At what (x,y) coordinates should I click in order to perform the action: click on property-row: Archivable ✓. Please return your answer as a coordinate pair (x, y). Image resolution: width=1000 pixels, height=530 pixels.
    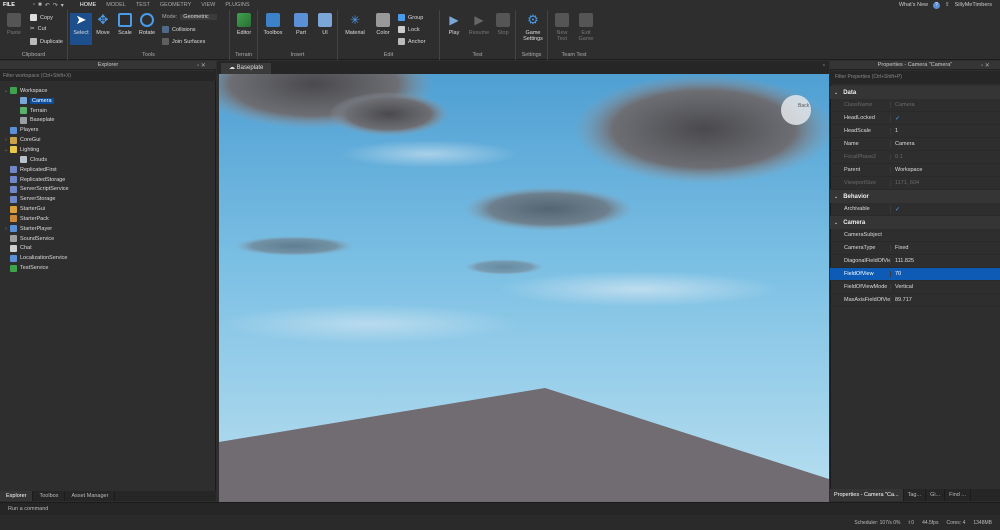
    Looking at the image, I should click on (915, 209).